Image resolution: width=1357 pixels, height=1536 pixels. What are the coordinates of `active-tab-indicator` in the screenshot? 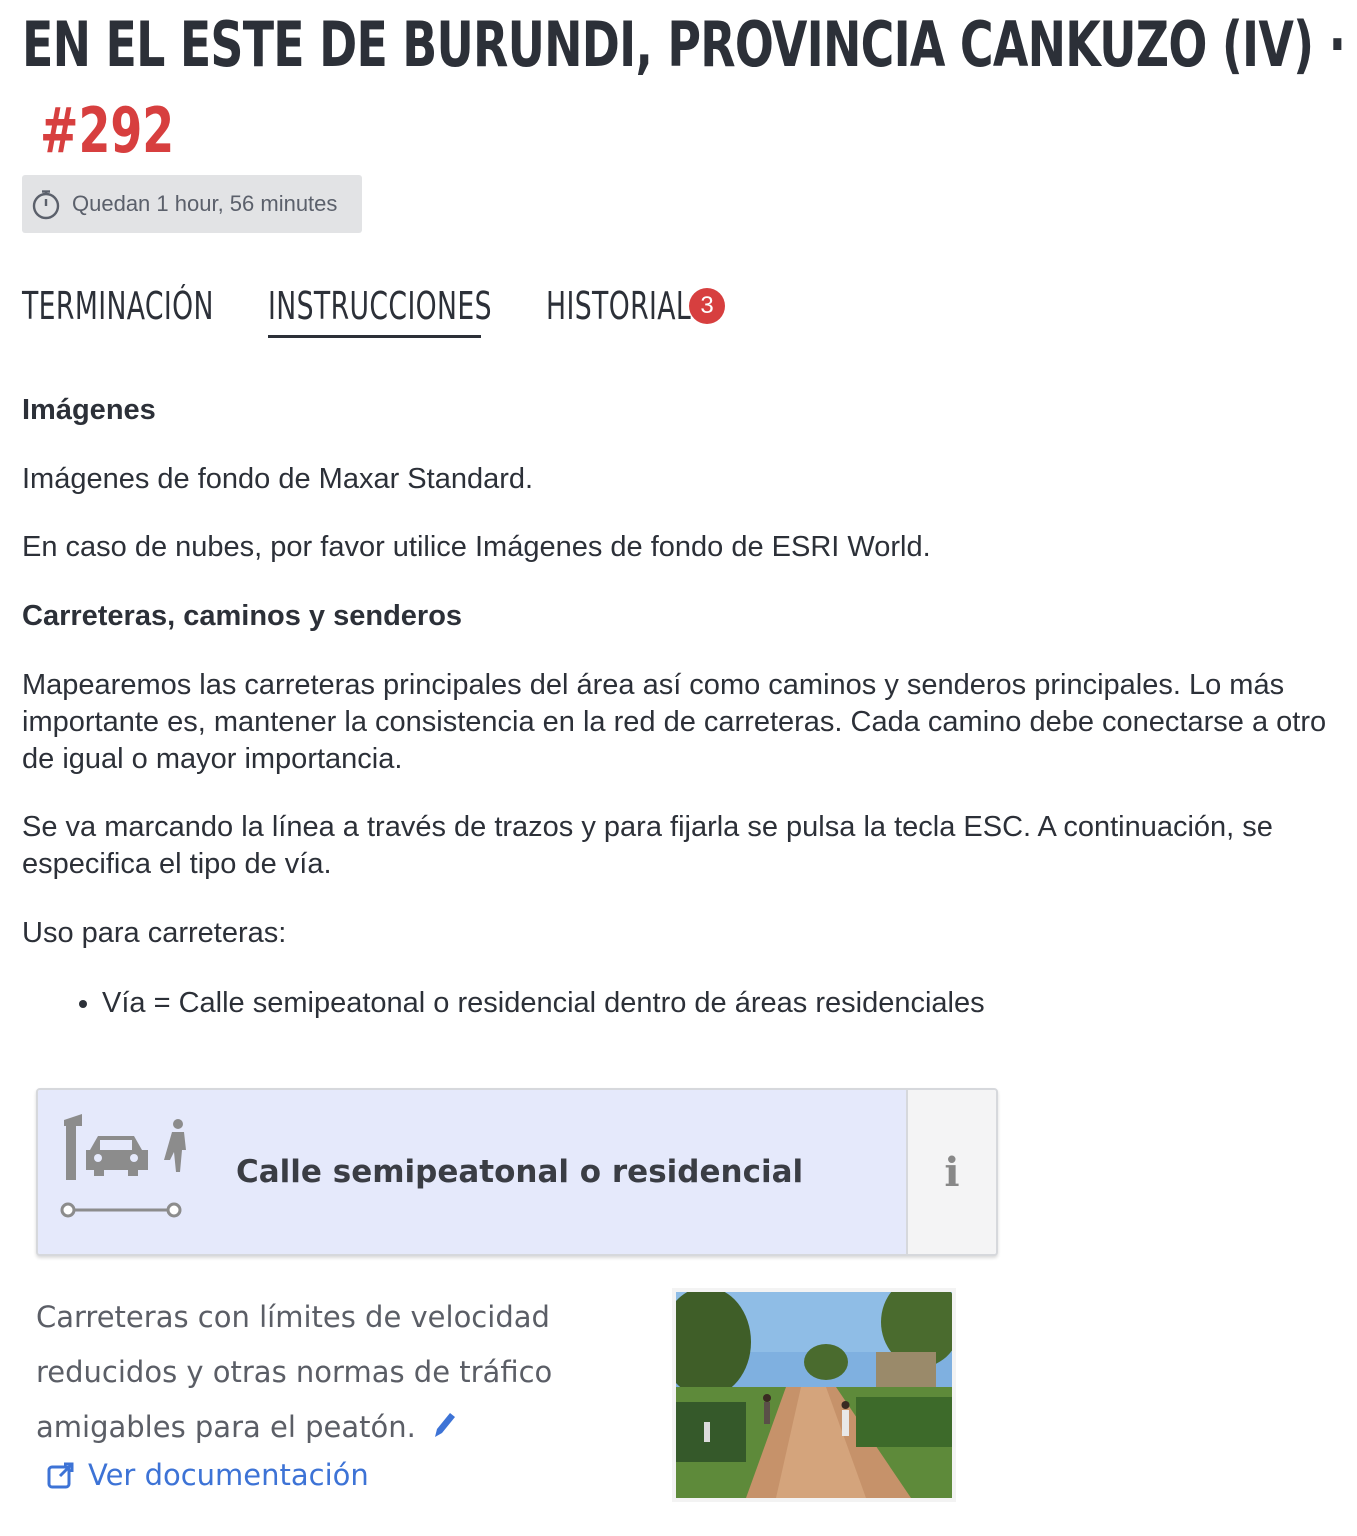 It's located at (374, 336).